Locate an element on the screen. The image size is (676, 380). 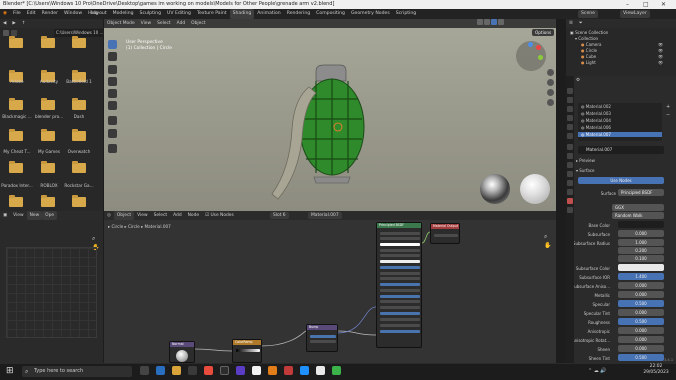
scene-tab-icon is located at coordinates (570, 127).